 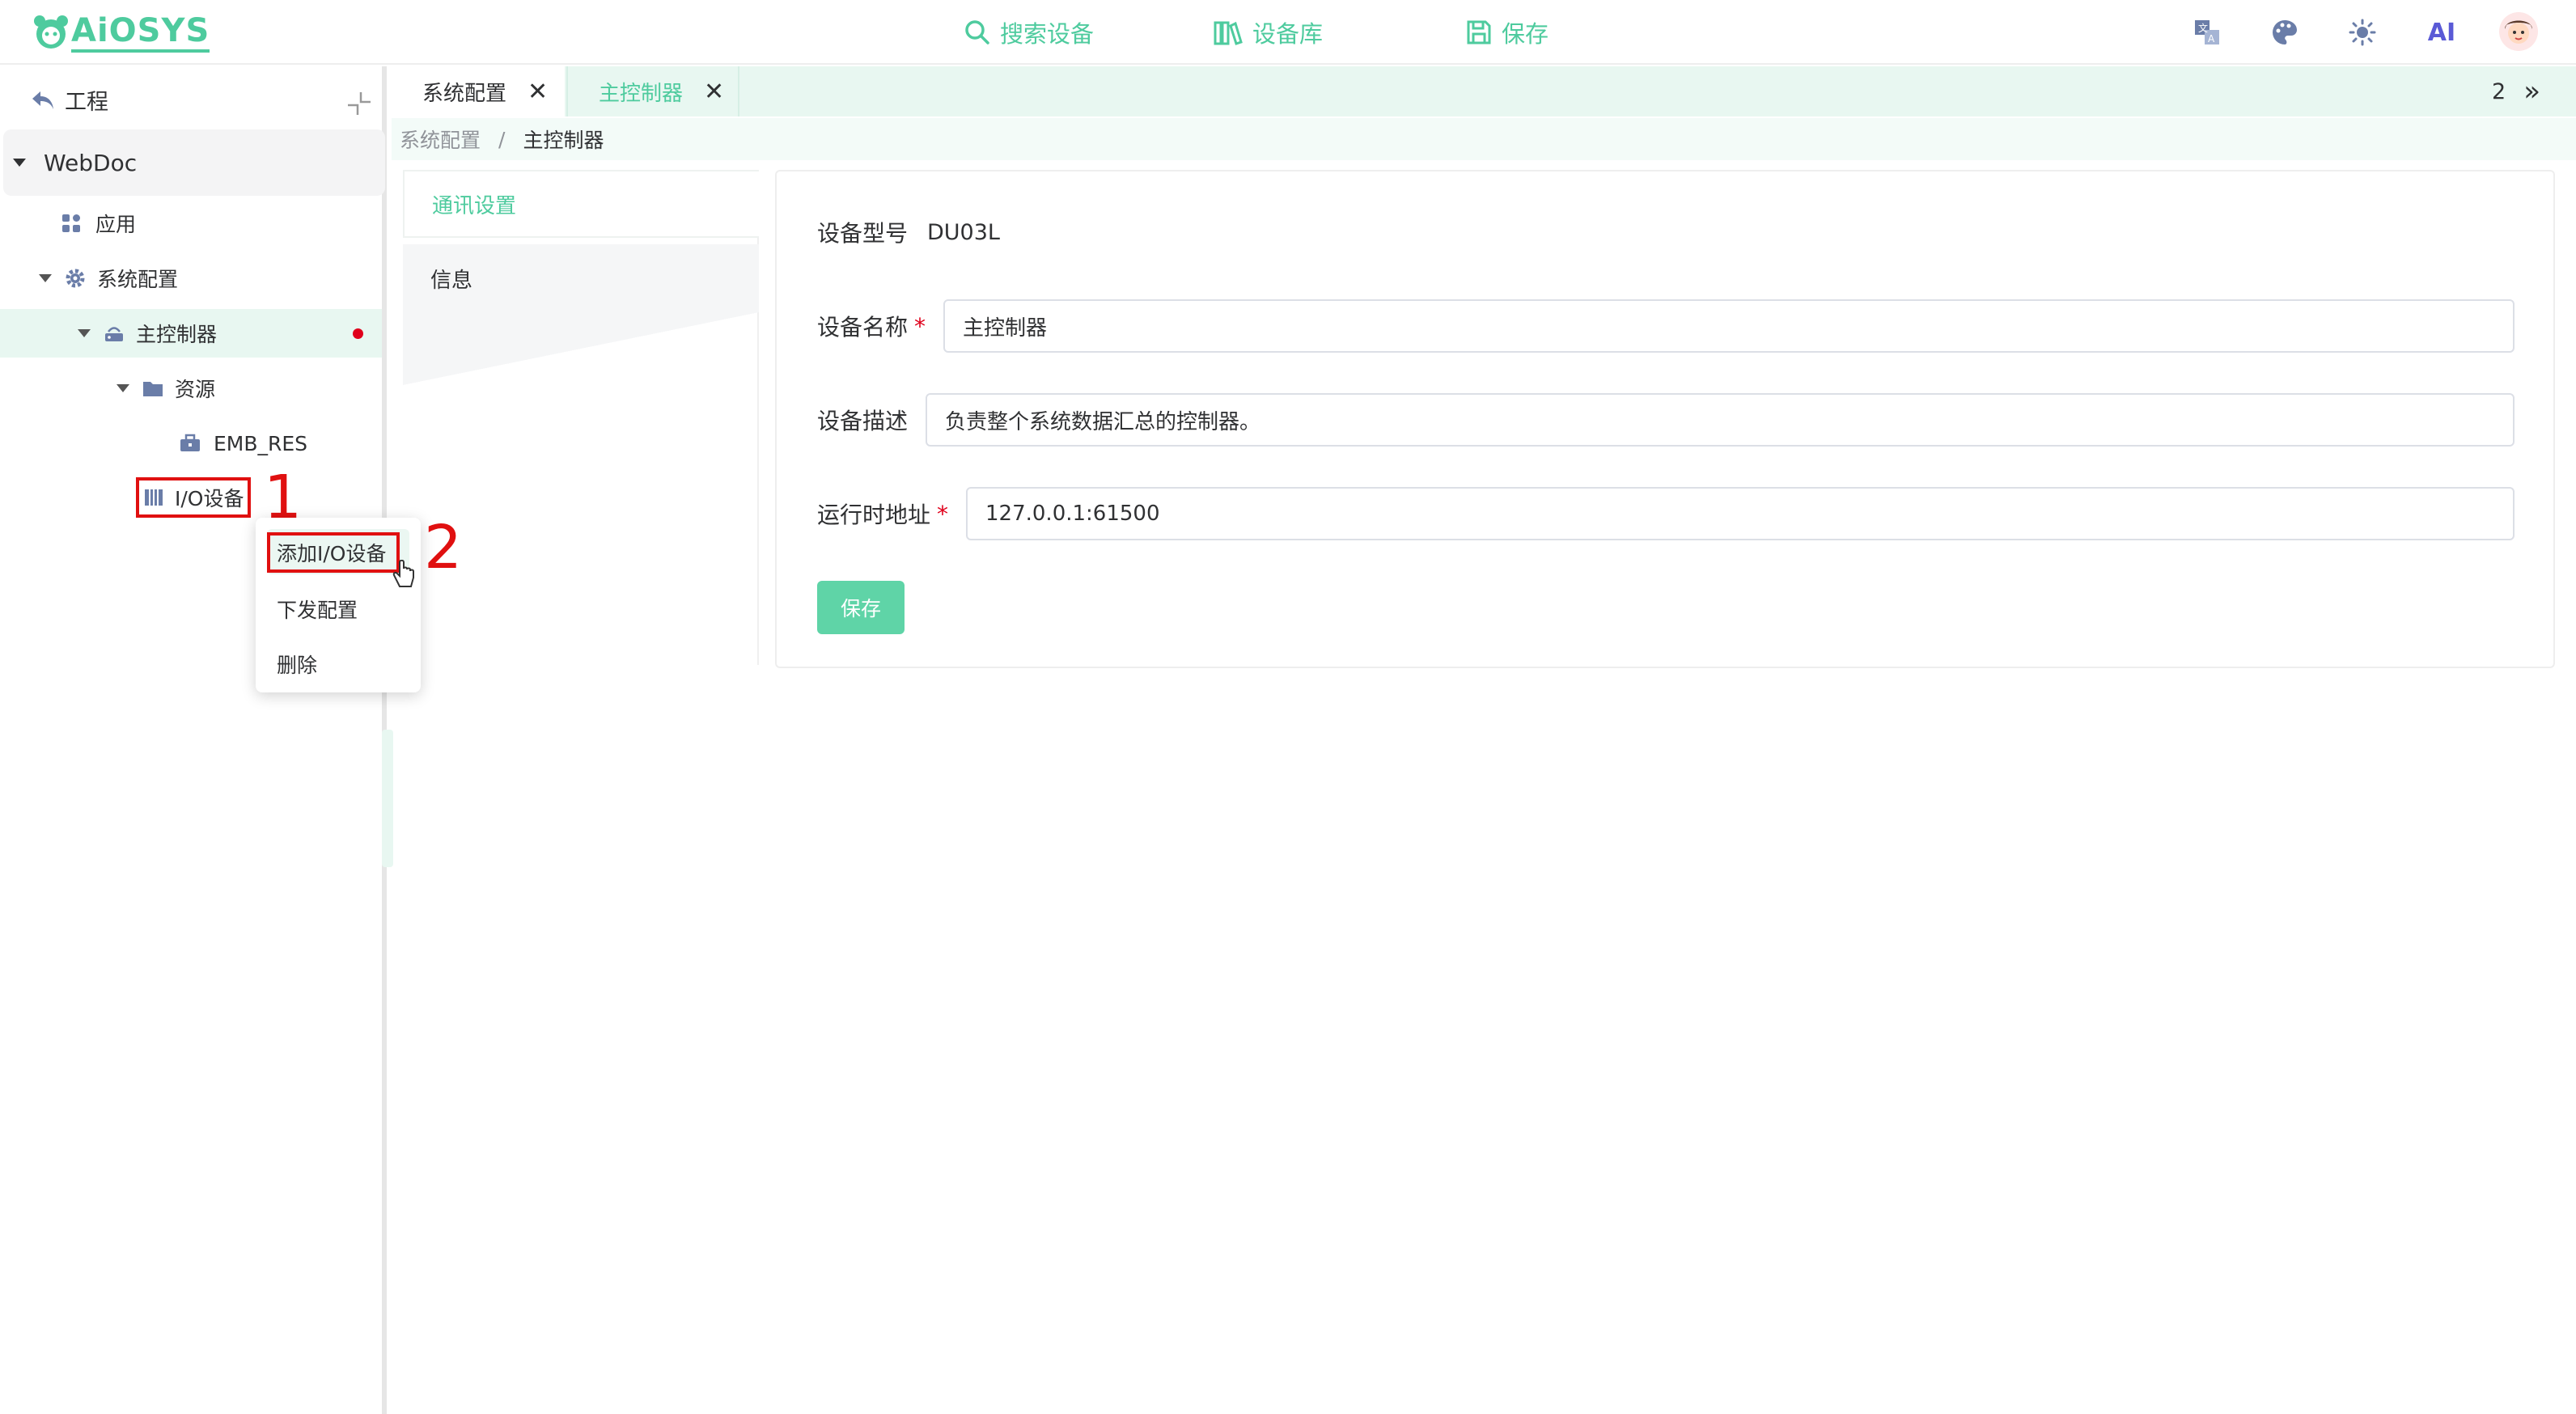 What do you see at coordinates (1729, 326) in the screenshot?
I see `device-name-input` at bounding box center [1729, 326].